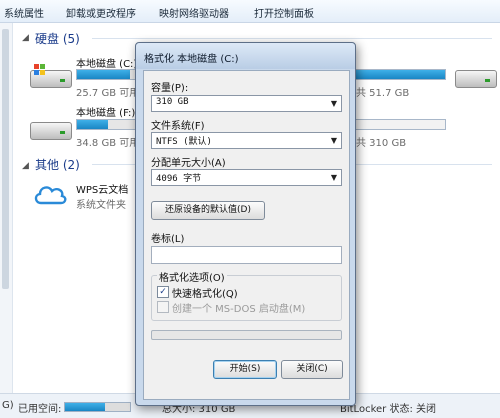  What do you see at coordinates (102, 188) in the screenshot?
I see `wps-cloud-name: WPS云文档` at bounding box center [102, 188].